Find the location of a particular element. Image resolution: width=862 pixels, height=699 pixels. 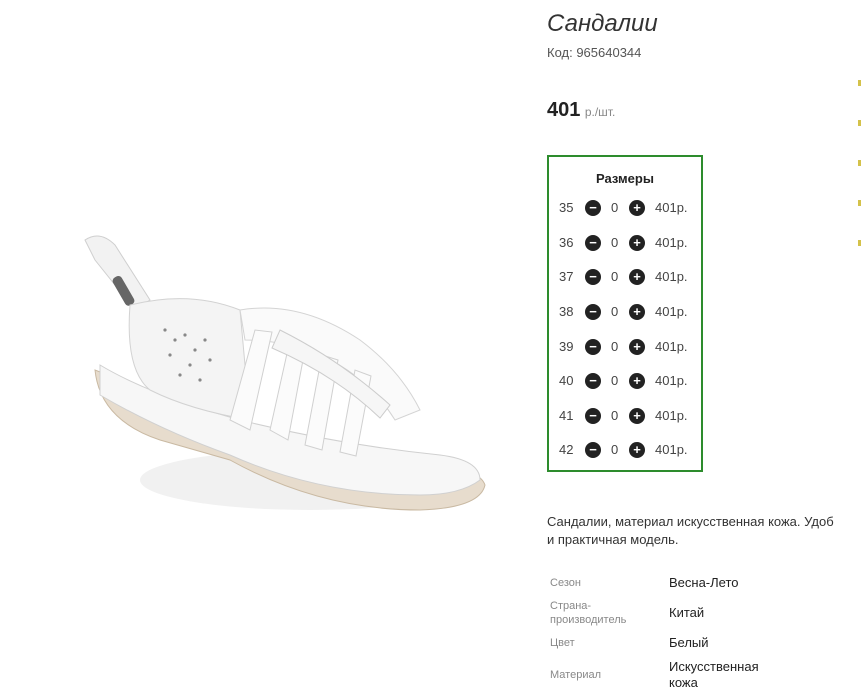

size-label: 41 is located at coordinates (566, 415).